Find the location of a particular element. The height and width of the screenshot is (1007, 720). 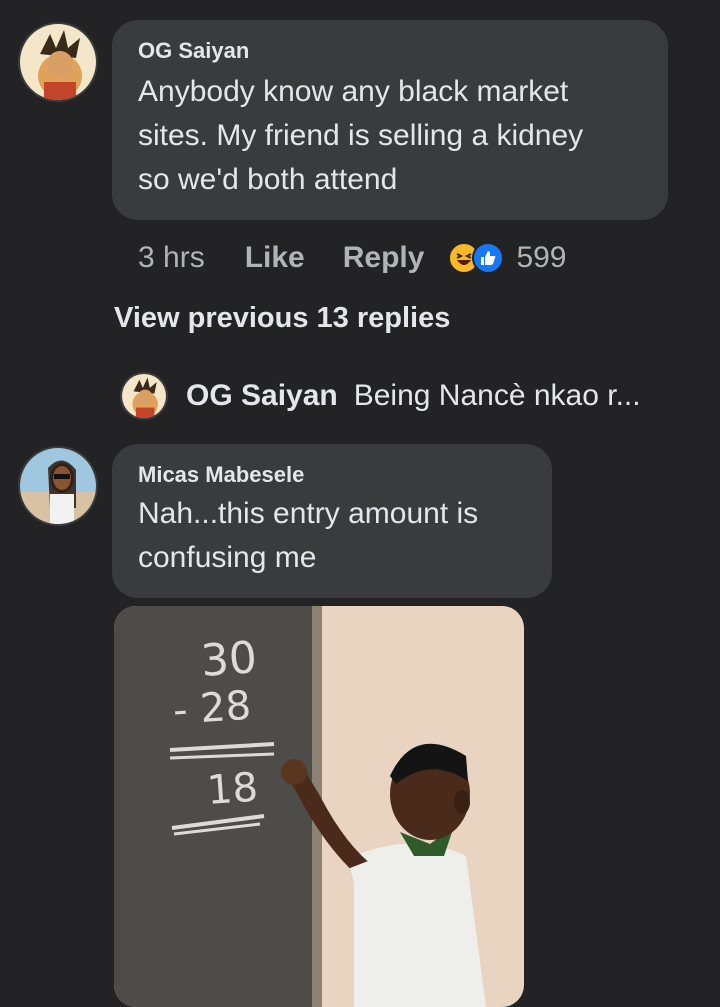

avatar-micas-mabesele is located at coordinates (58, 486).